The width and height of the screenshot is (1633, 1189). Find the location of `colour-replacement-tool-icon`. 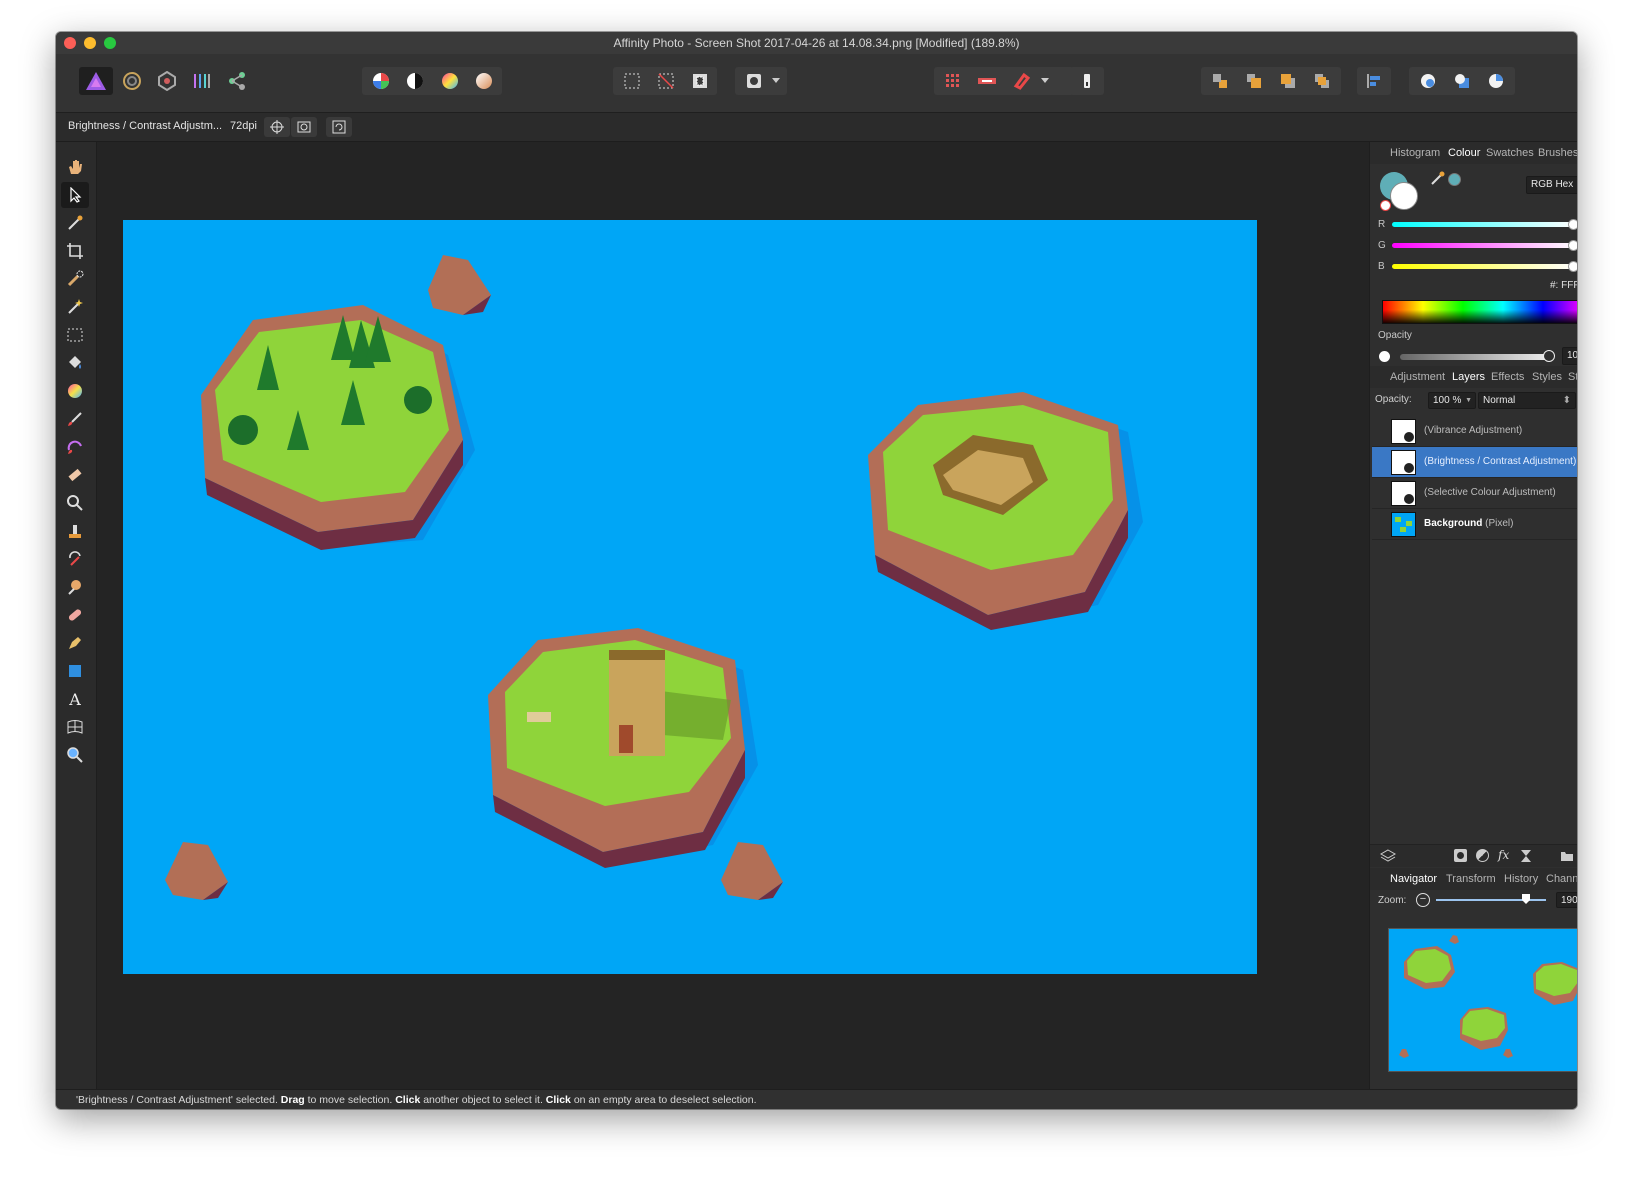

colour-replacement-tool-icon is located at coordinates (75, 447).